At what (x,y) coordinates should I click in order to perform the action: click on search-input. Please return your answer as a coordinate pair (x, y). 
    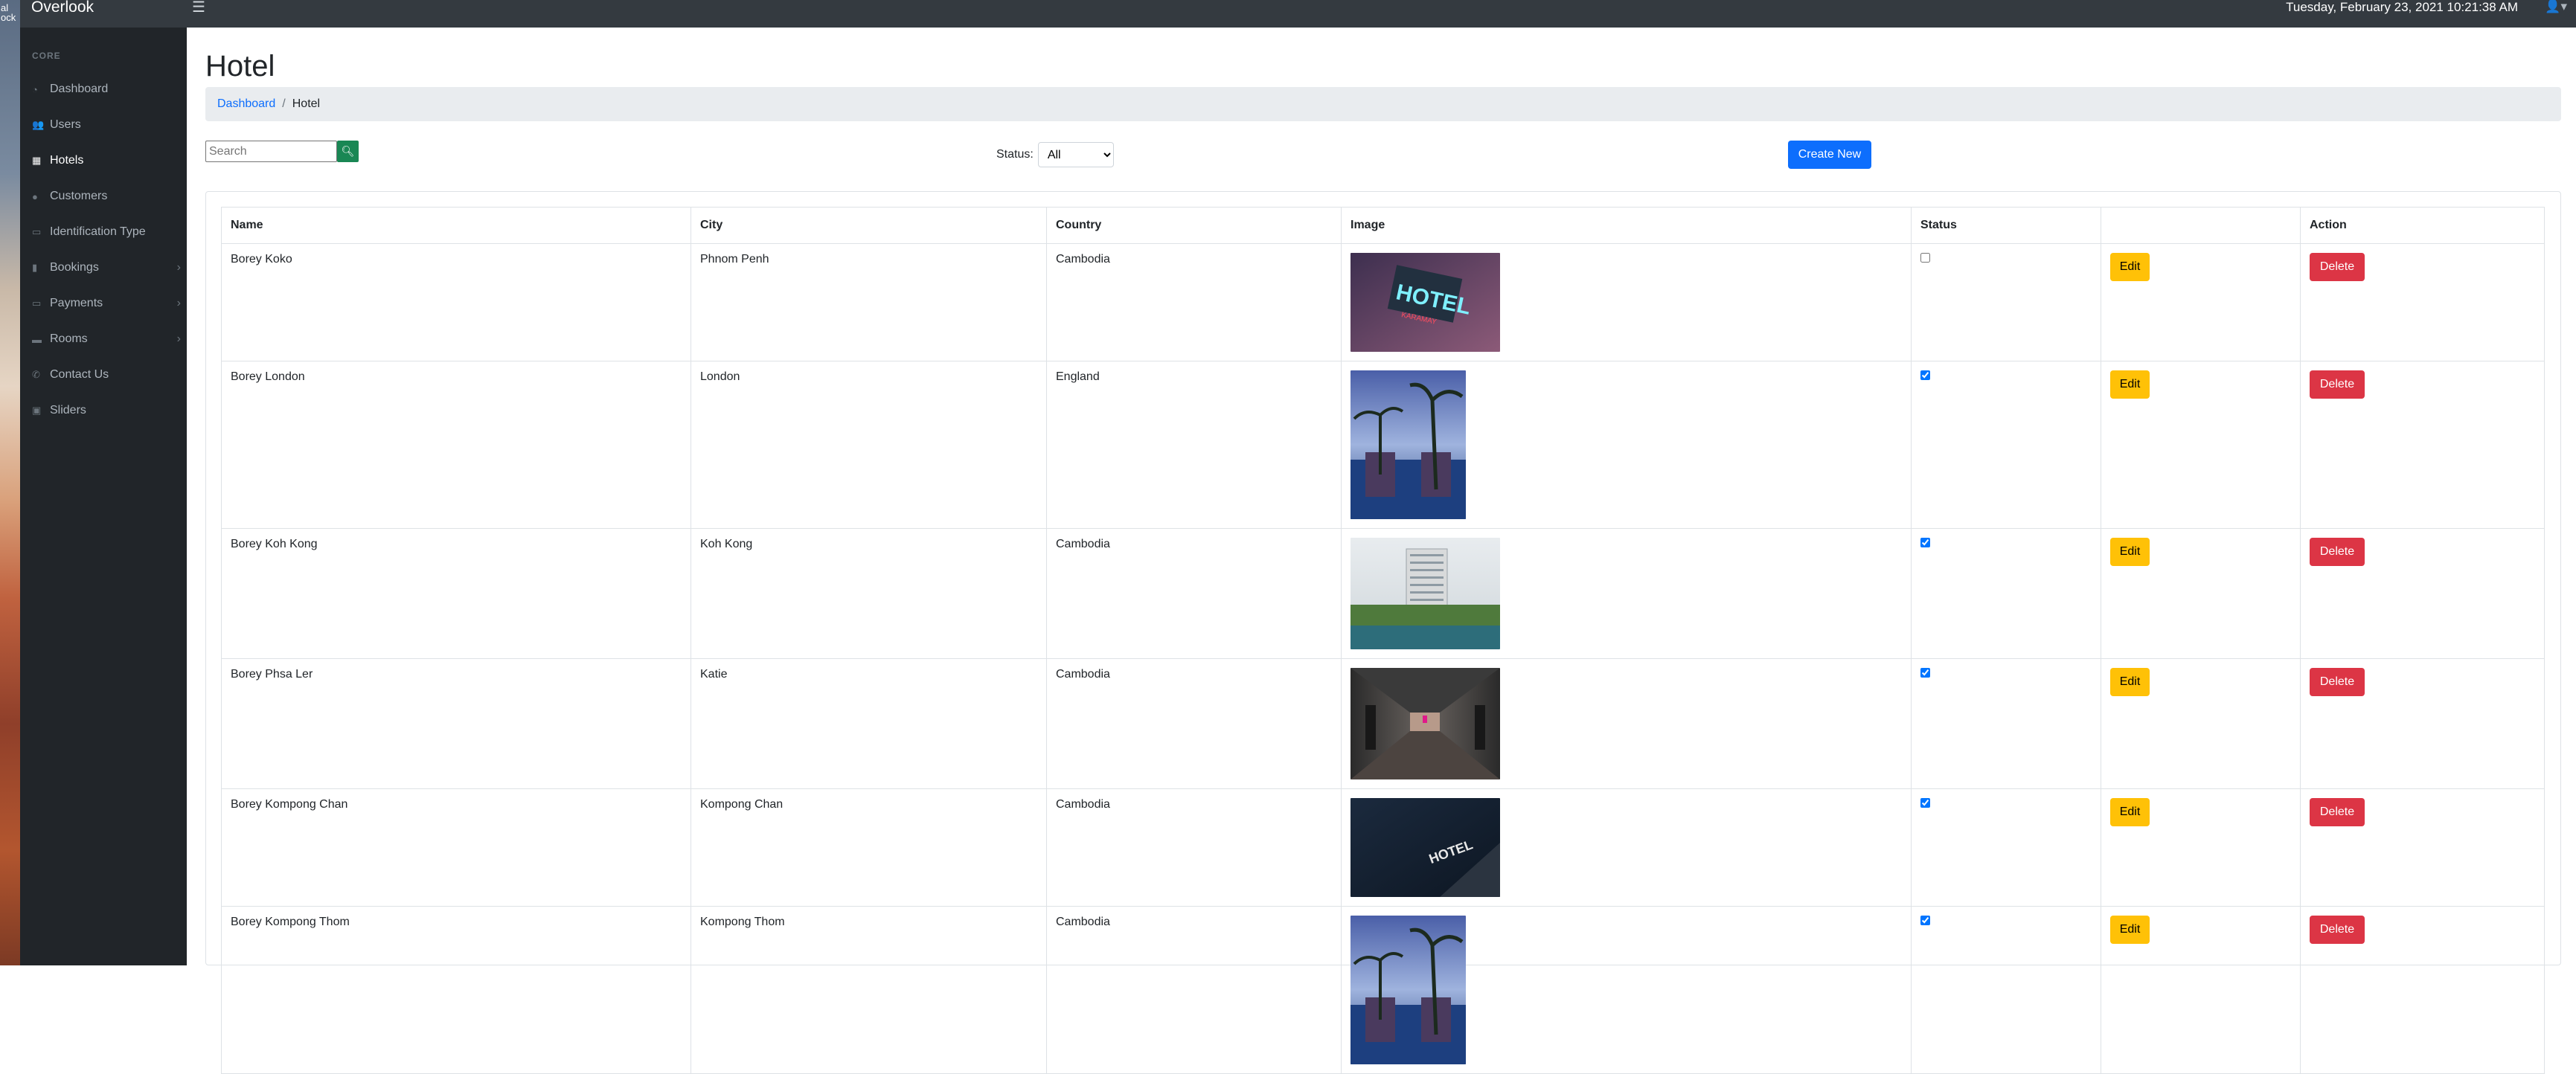
    Looking at the image, I should click on (271, 151).